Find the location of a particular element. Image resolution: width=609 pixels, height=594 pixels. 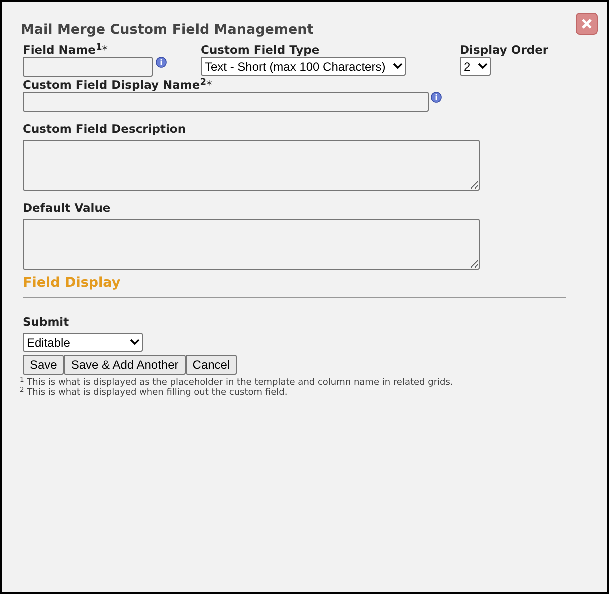

field-label: Custom Field Display Name$^{2}$* is located at coordinates (118, 85).